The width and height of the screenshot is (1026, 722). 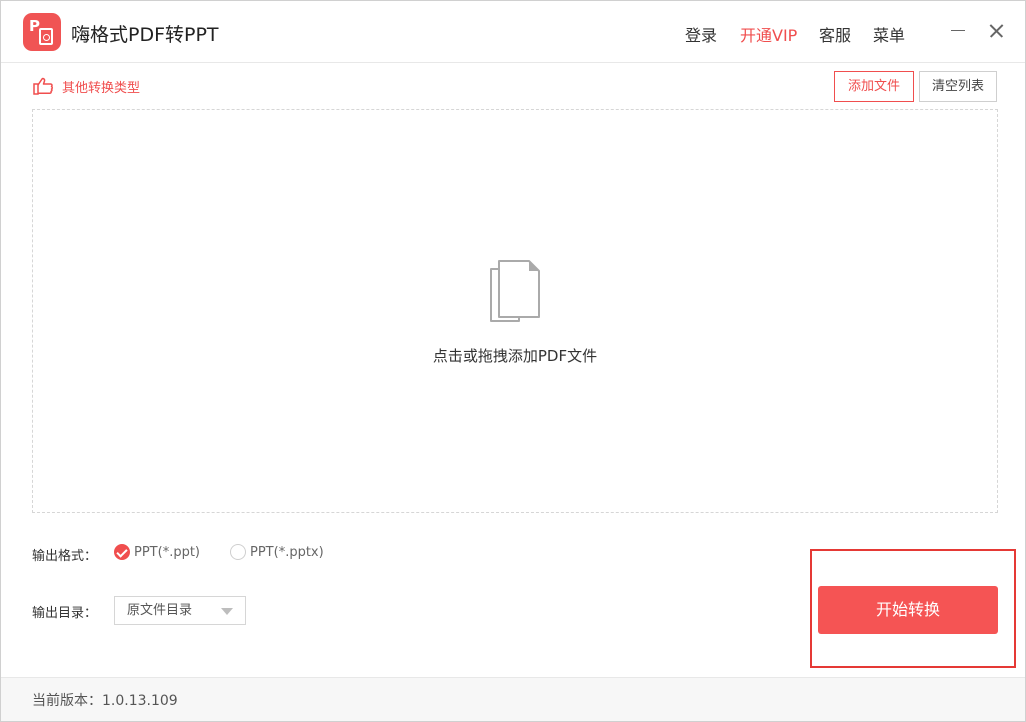 I want to click on output-directory-select: 原文件目录, so click(x=180, y=610).